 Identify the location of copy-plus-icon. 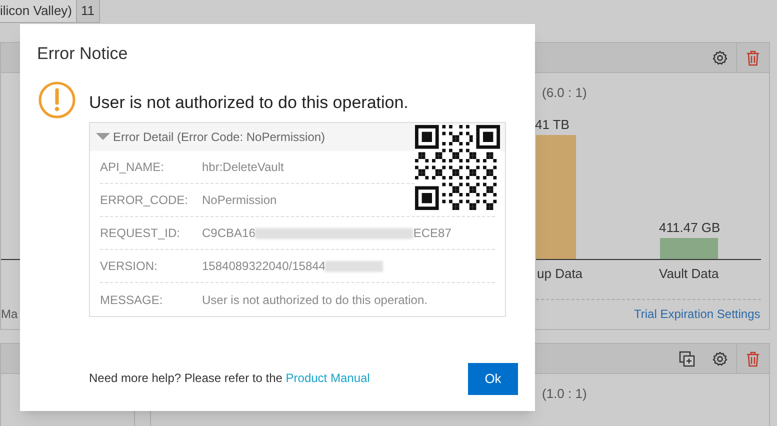
(686, 358).